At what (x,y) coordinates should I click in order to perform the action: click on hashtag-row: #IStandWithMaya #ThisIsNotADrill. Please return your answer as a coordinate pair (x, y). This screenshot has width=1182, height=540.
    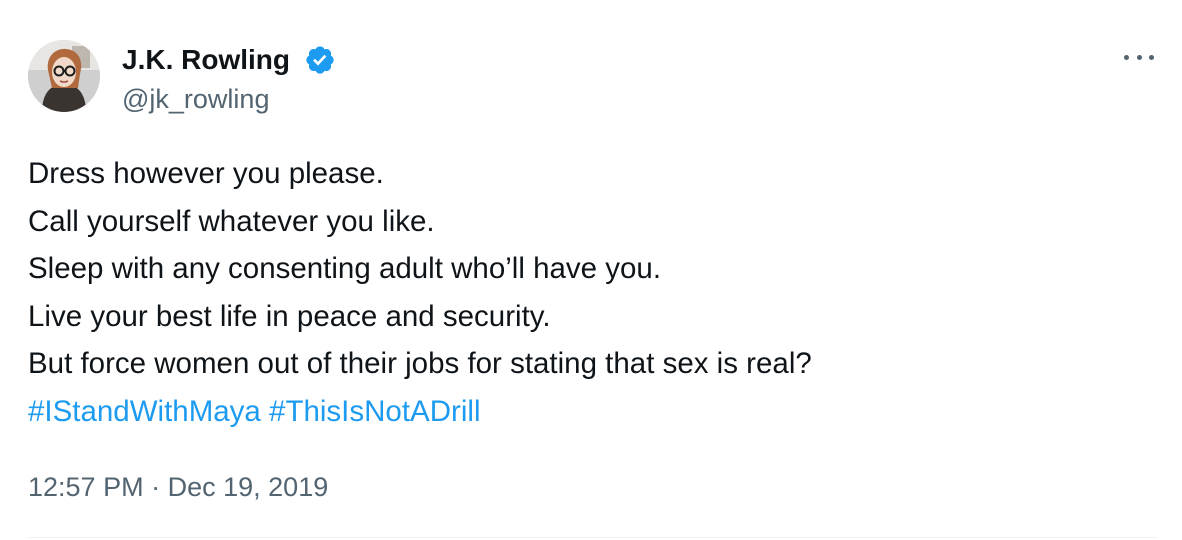
    Looking at the image, I should click on (593, 412).